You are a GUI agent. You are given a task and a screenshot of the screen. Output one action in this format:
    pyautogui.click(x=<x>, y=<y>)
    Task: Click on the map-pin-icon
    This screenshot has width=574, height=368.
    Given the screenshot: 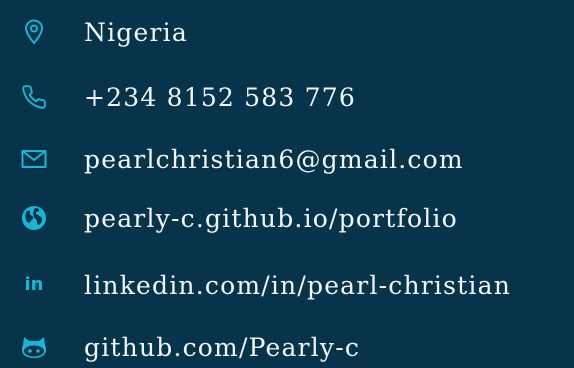 What is the action you would take?
    pyautogui.click(x=34, y=32)
    